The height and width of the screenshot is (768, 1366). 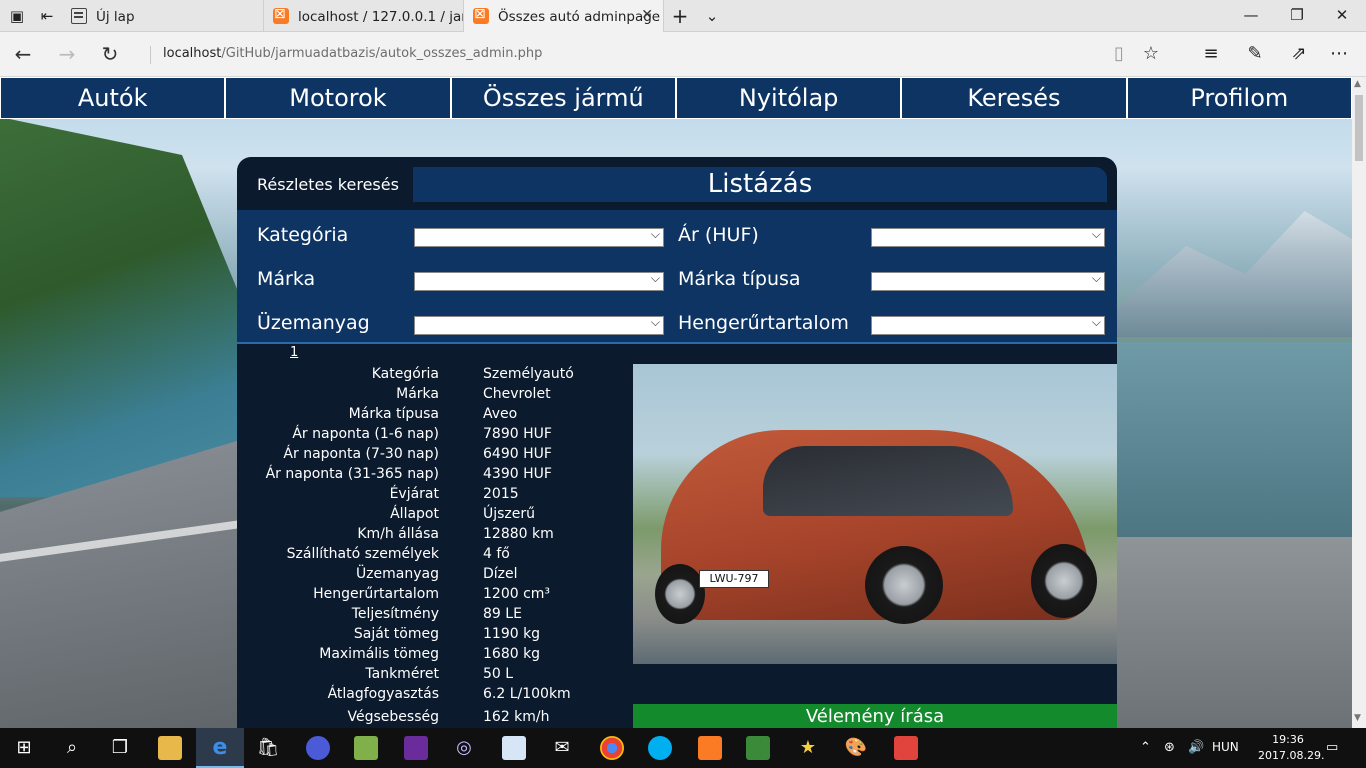 I want to click on task-view-icon: ❐, so click(x=120, y=748).